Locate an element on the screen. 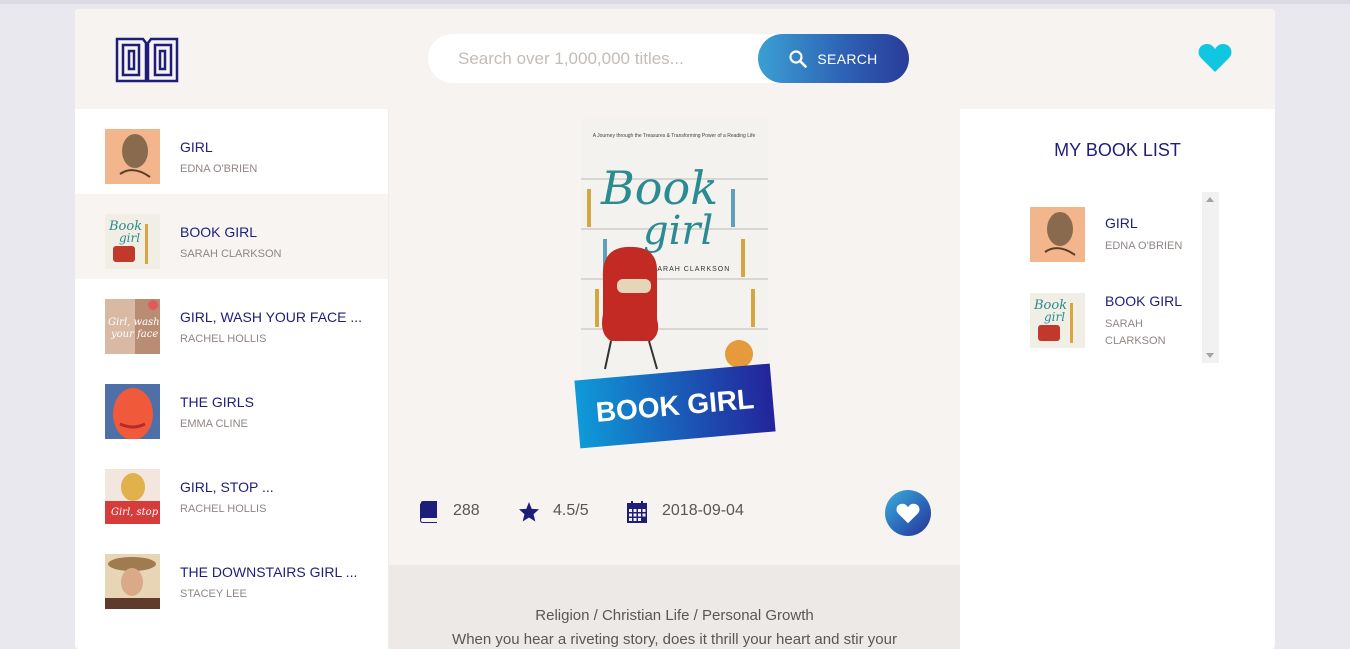  search-button-label: SEARCH is located at coordinates (847, 58).